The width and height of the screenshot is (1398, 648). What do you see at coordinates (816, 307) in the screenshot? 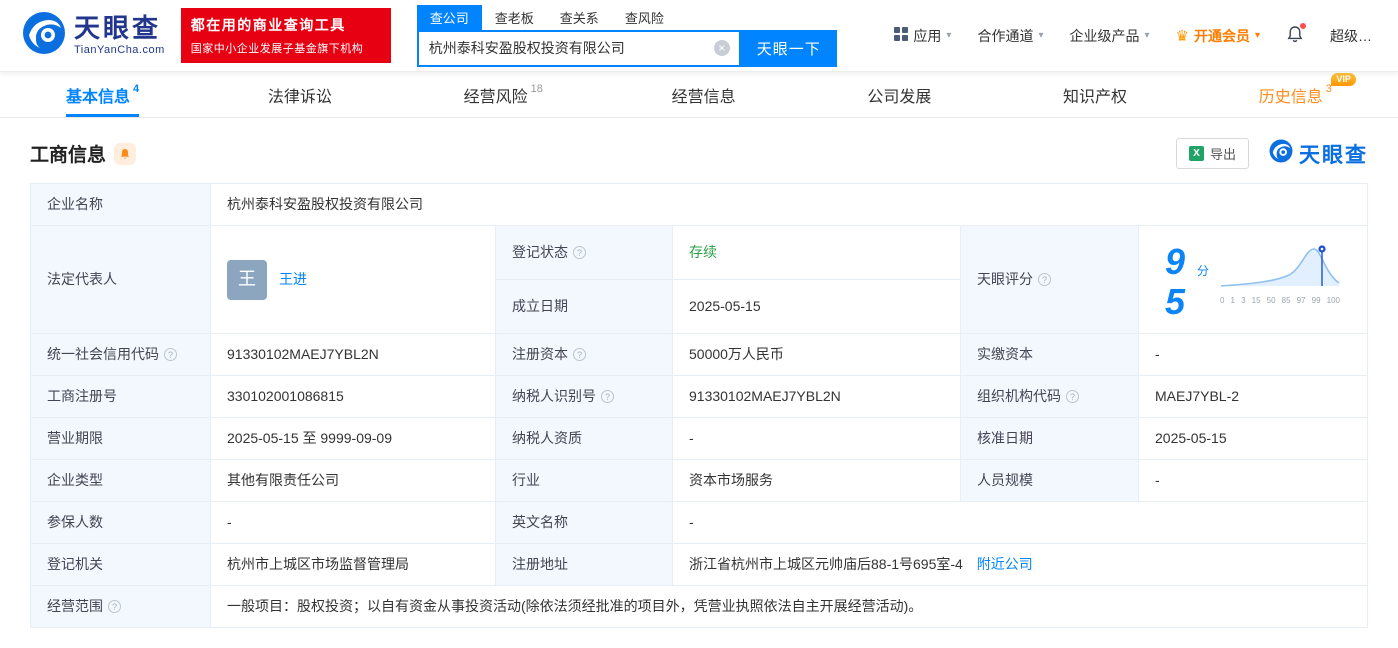
I see `field-value-establish-date: 2025-05-15` at bounding box center [816, 307].